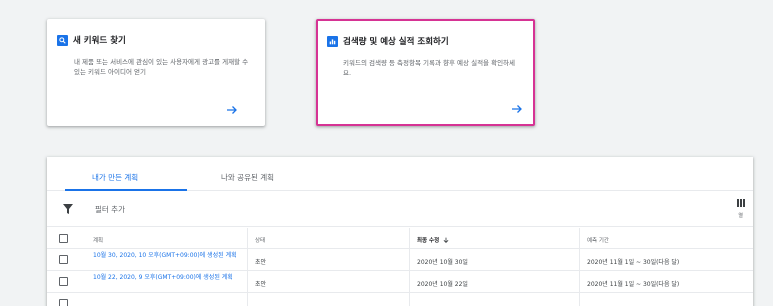 Image resolution: width=773 pixels, height=306 pixels. What do you see at coordinates (429, 68) in the screenshot?
I see `card-description: 키워드의 검색량 등 측정항목 기록과 향후 예상 실적을 확인하세요.` at bounding box center [429, 68].